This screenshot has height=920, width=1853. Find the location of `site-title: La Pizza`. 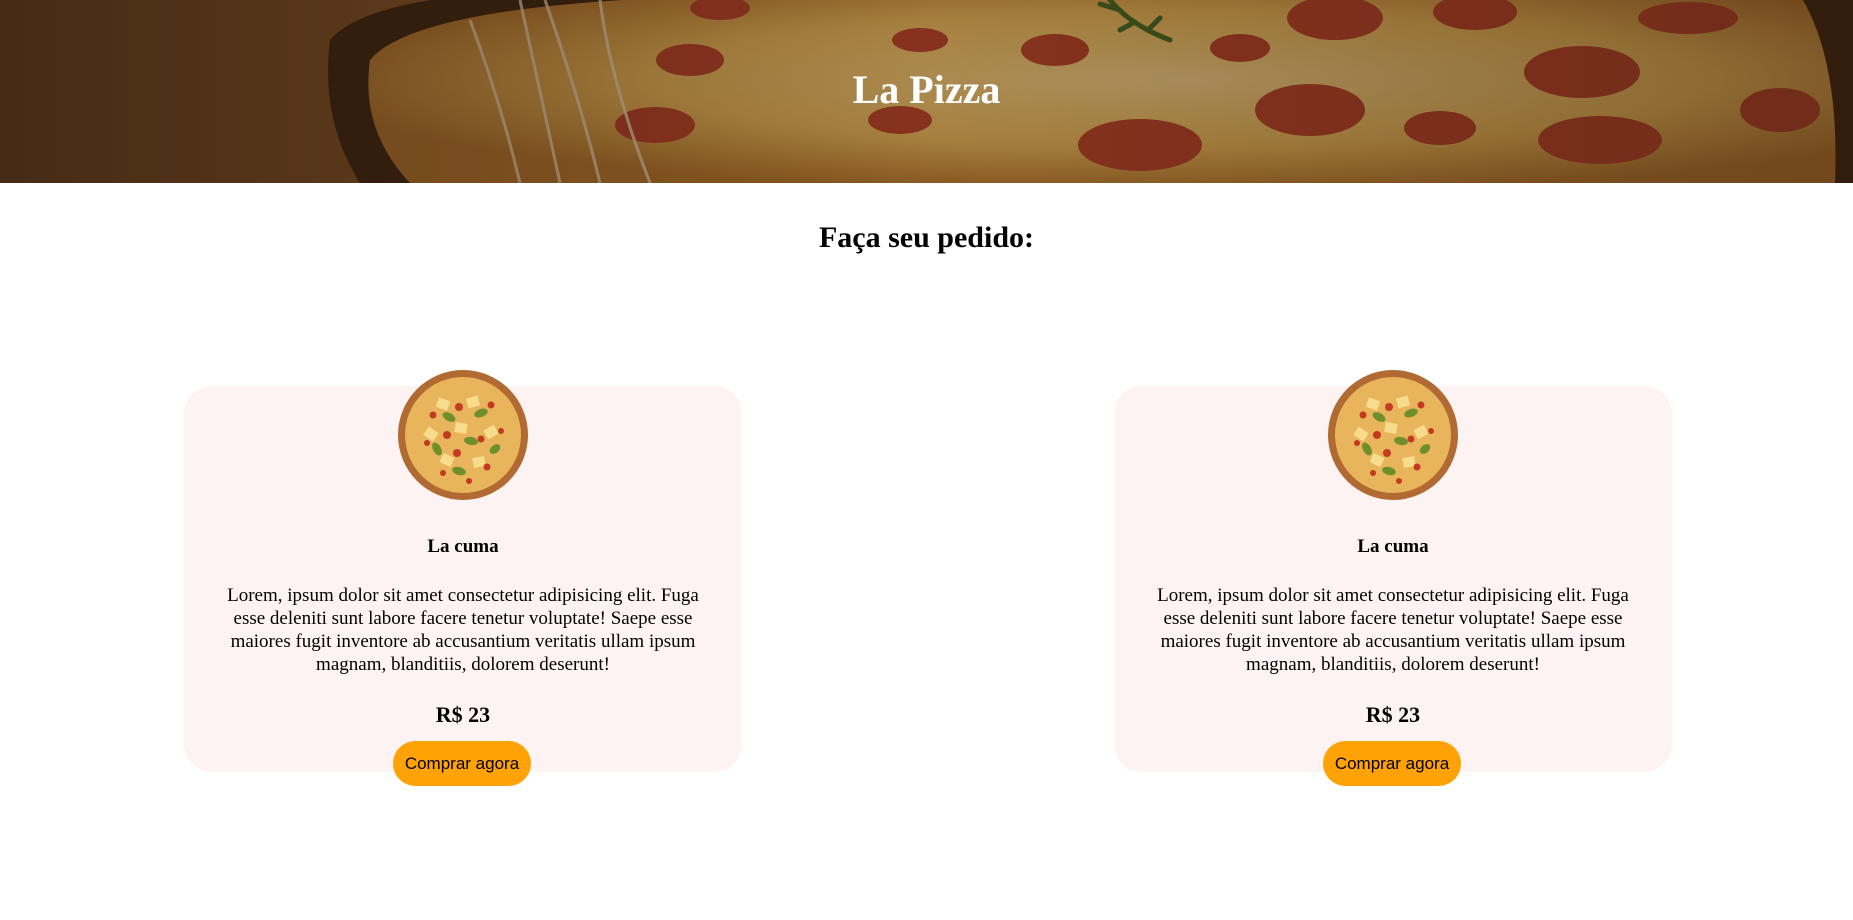

site-title: La Pizza is located at coordinates (926, 89).